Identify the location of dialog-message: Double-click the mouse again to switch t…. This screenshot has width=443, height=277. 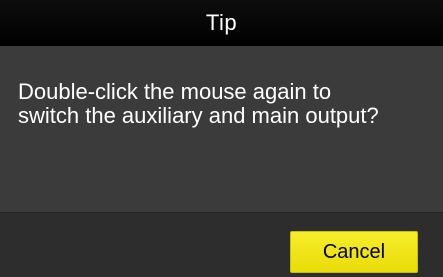
(198, 103).